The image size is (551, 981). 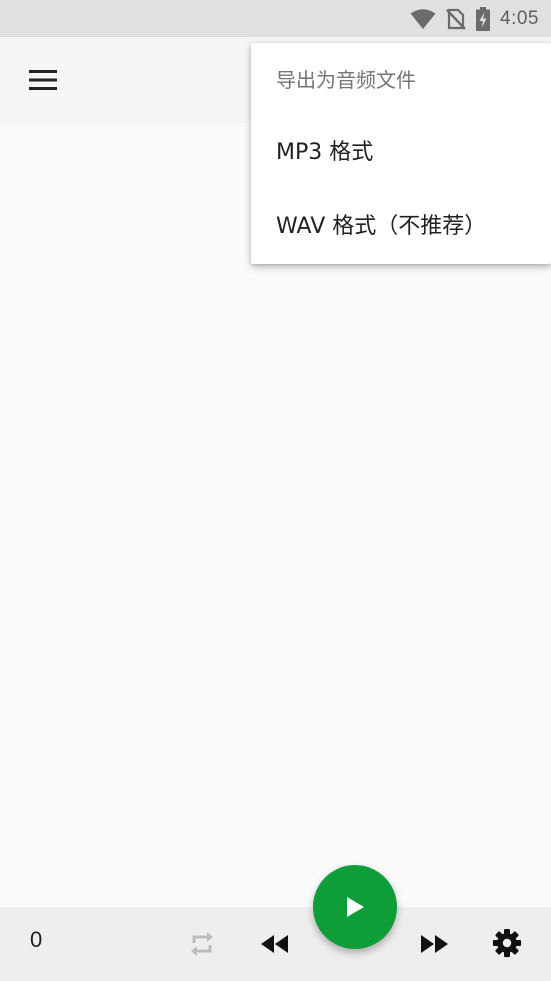 I want to click on menu-item-mp3: MP3 格式, so click(x=324, y=153).